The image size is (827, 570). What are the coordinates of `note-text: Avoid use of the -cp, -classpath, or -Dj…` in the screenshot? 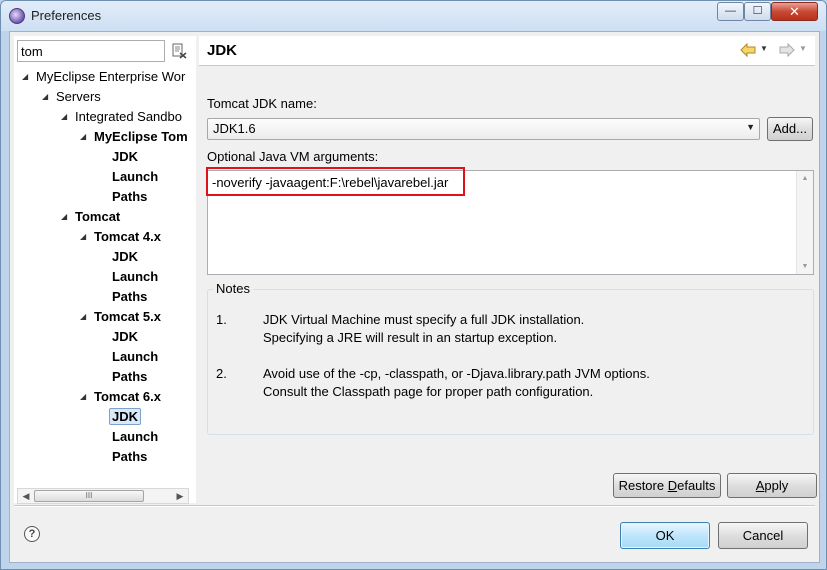 It's located at (456, 373).